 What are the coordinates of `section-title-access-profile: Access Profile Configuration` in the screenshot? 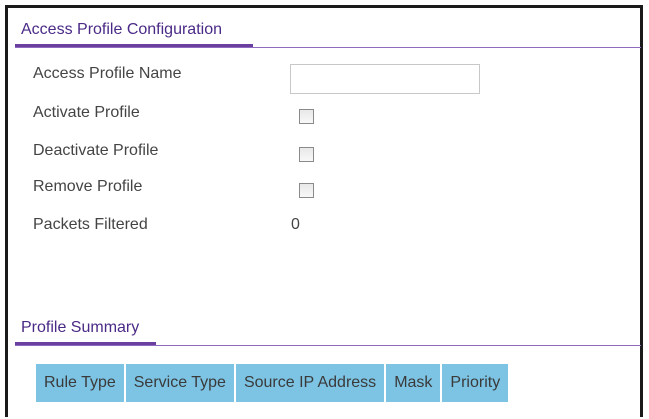 It's located at (121, 29).